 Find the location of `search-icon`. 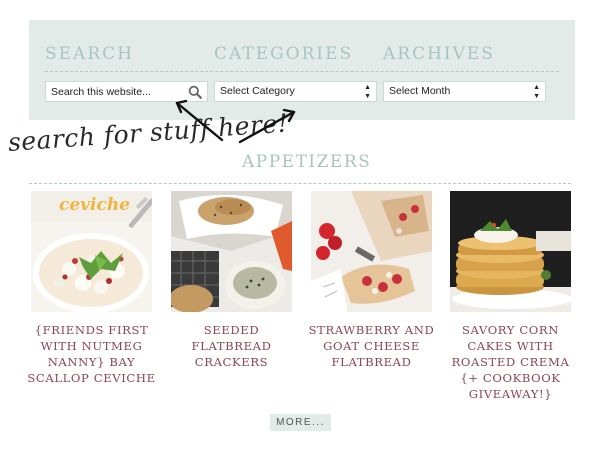

search-icon is located at coordinates (195, 92).